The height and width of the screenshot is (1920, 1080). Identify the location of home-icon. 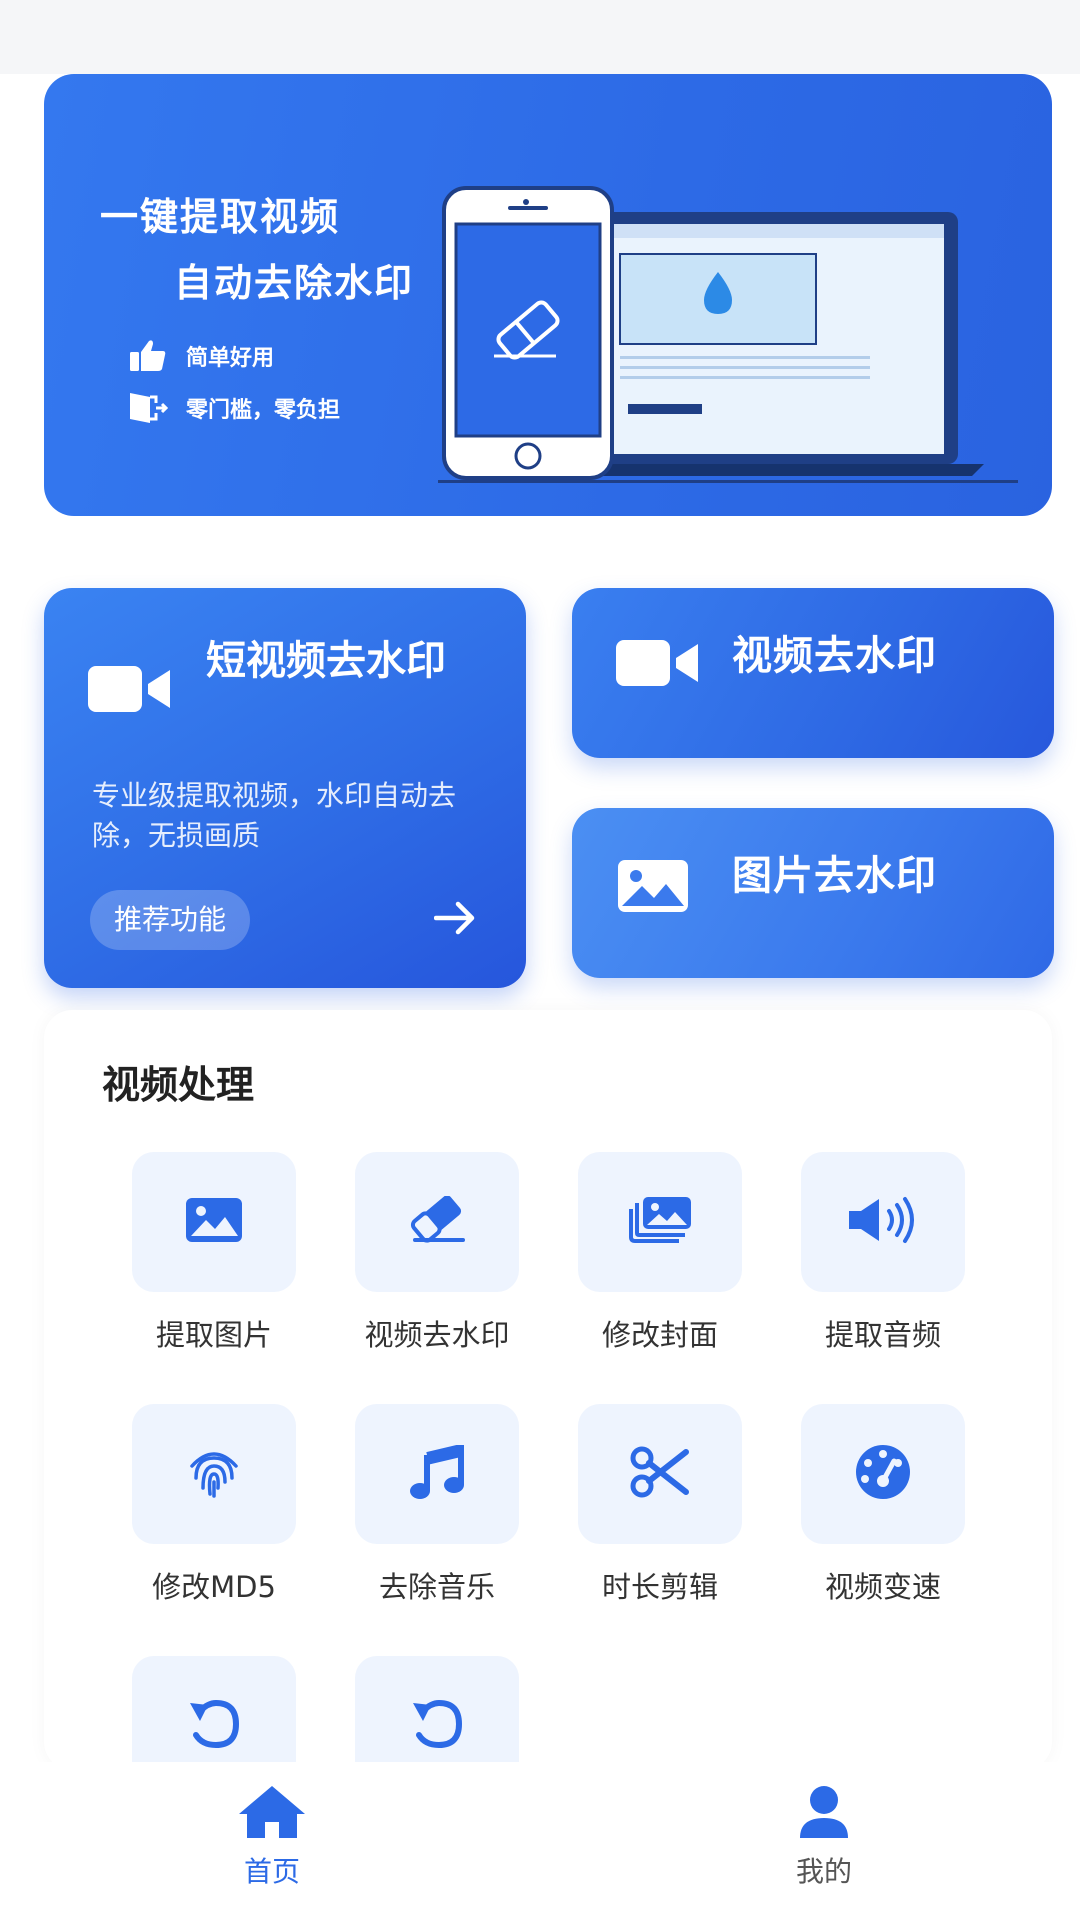
(272, 1815).